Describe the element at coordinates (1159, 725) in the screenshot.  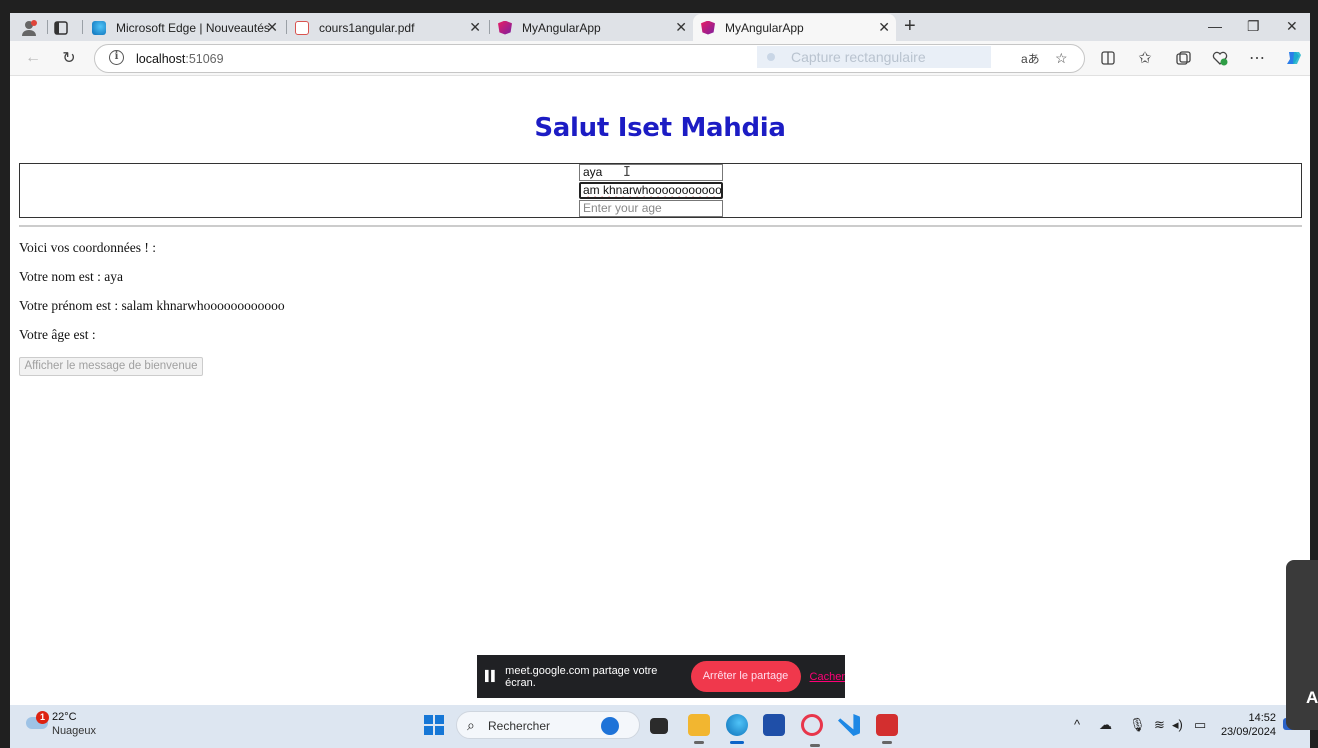
I see `wifi-icon: ≋` at that location.